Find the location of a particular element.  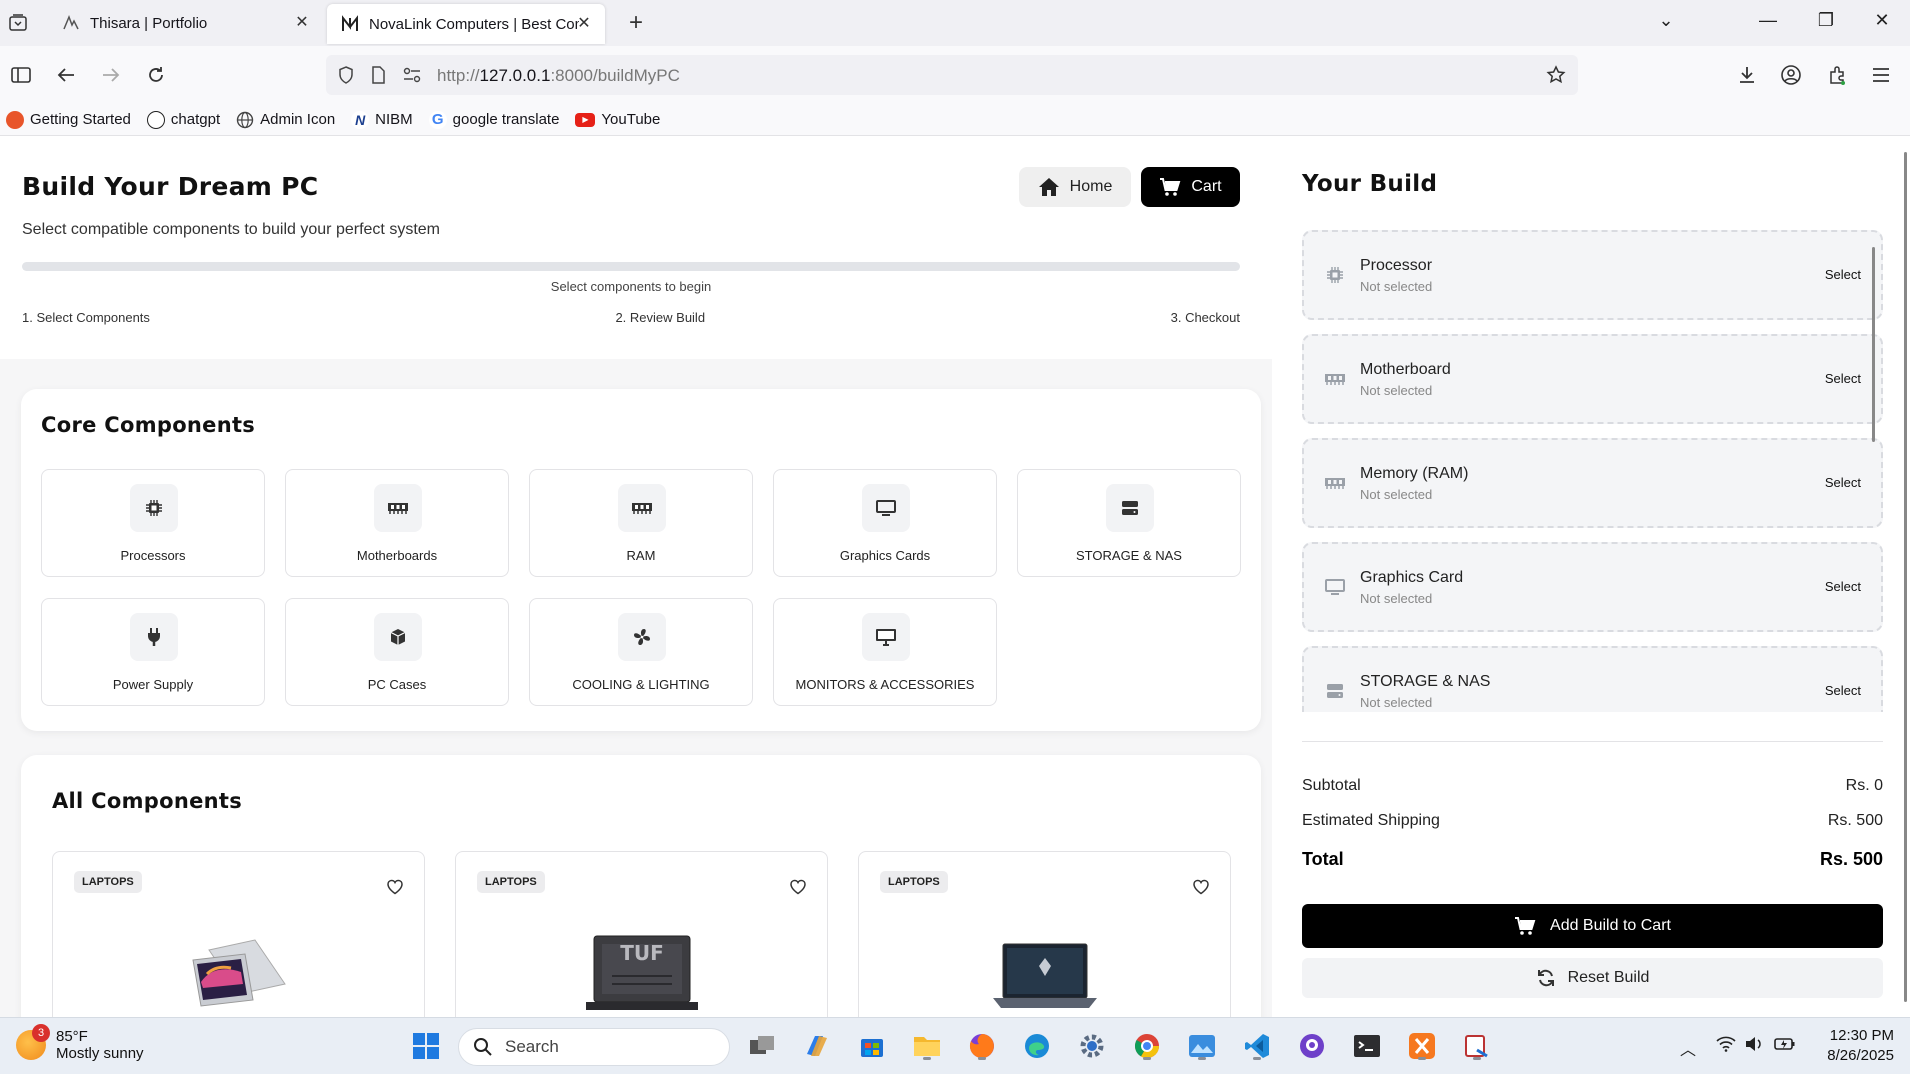

subtotal-label: Subtotal is located at coordinates (1331, 785).